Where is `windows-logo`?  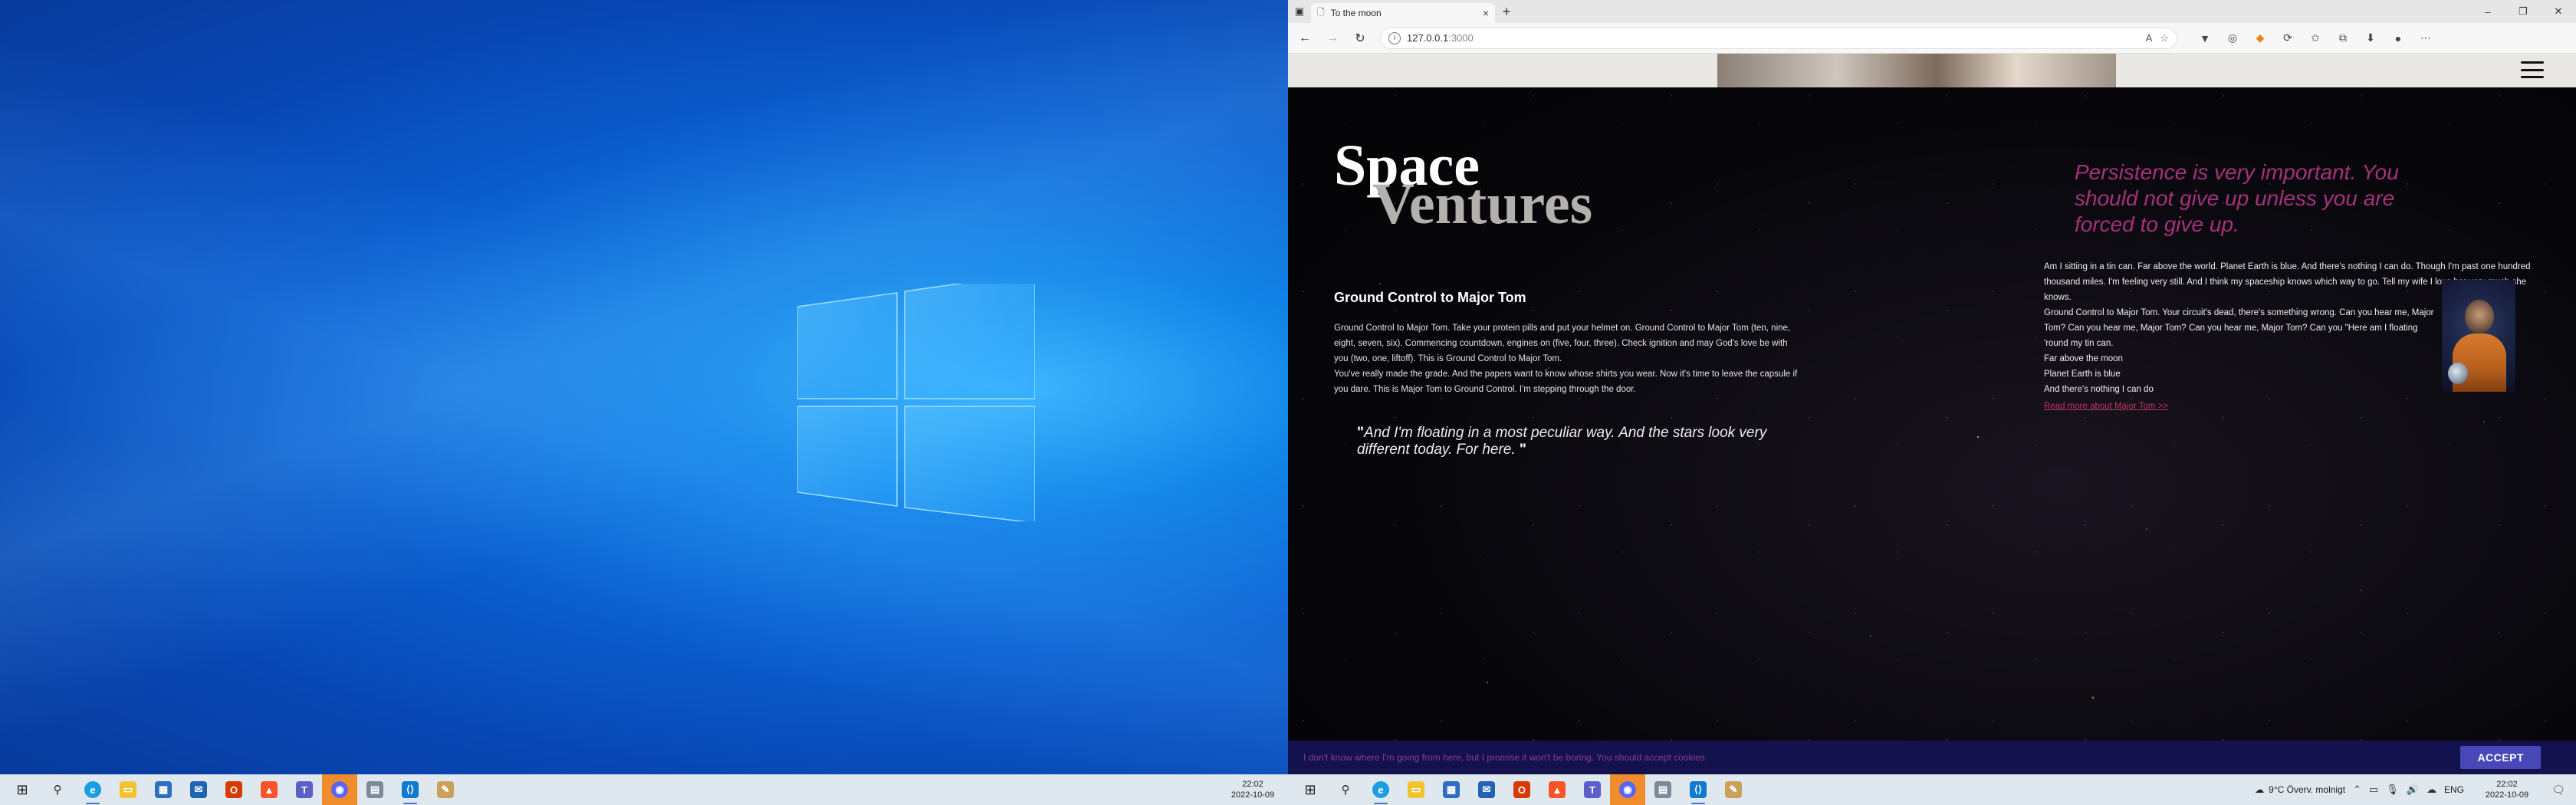
windows-logo is located at coordinates (916, 402).